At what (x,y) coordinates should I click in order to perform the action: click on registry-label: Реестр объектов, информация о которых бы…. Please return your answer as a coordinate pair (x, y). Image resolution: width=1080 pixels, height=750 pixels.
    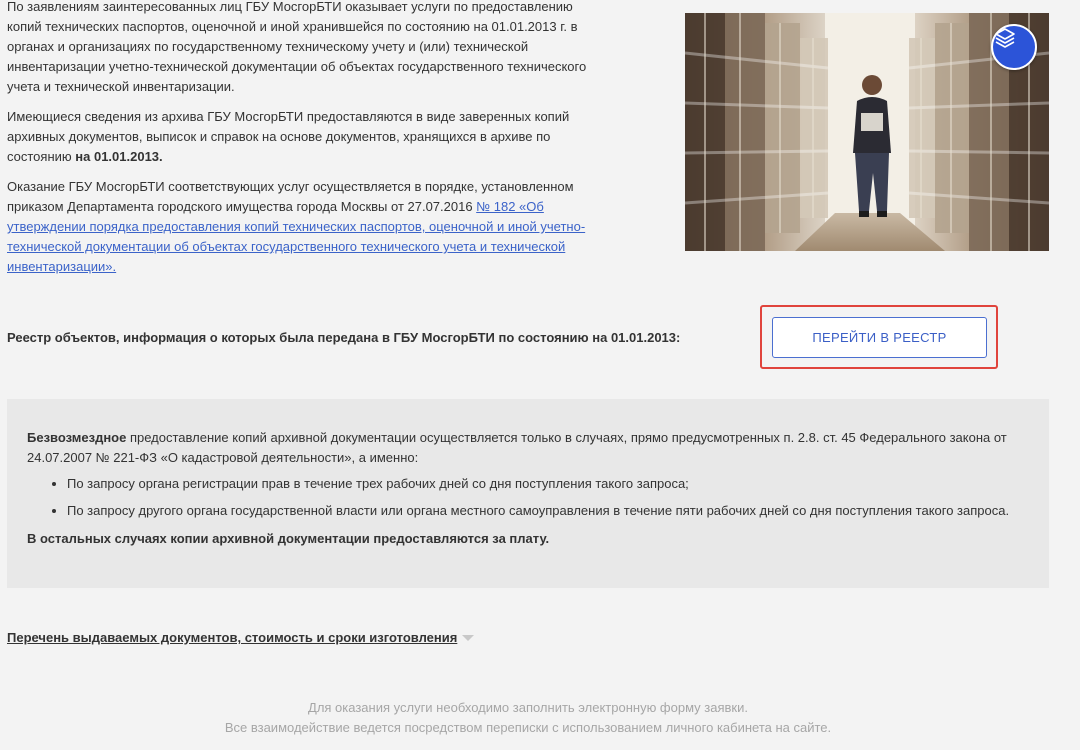
    Looking at the image, I should click on (344, 337).